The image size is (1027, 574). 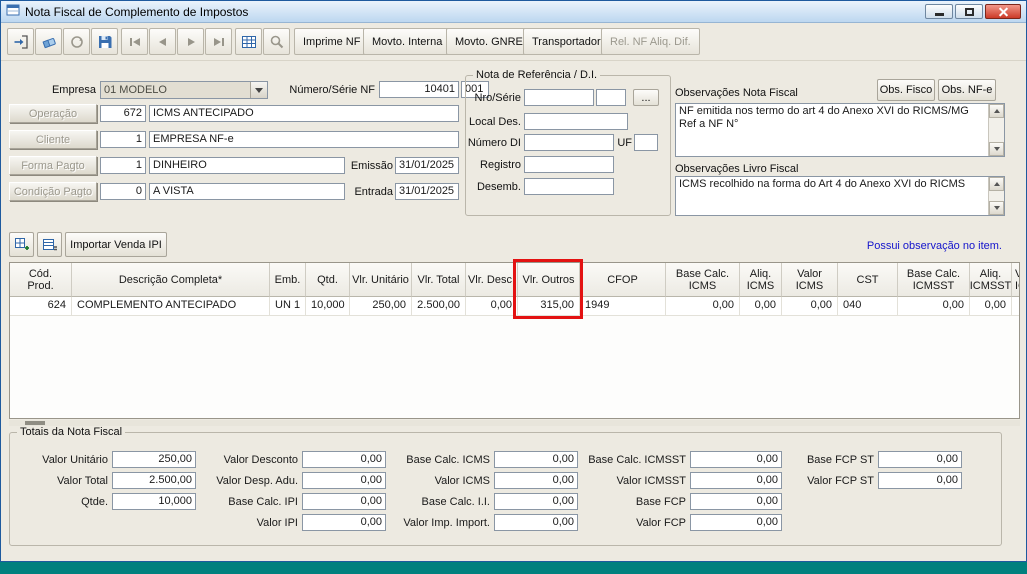 I want to click on cell-descricao: COMPLEMENTO ANTECIPADO, so click(x=171, y=306).